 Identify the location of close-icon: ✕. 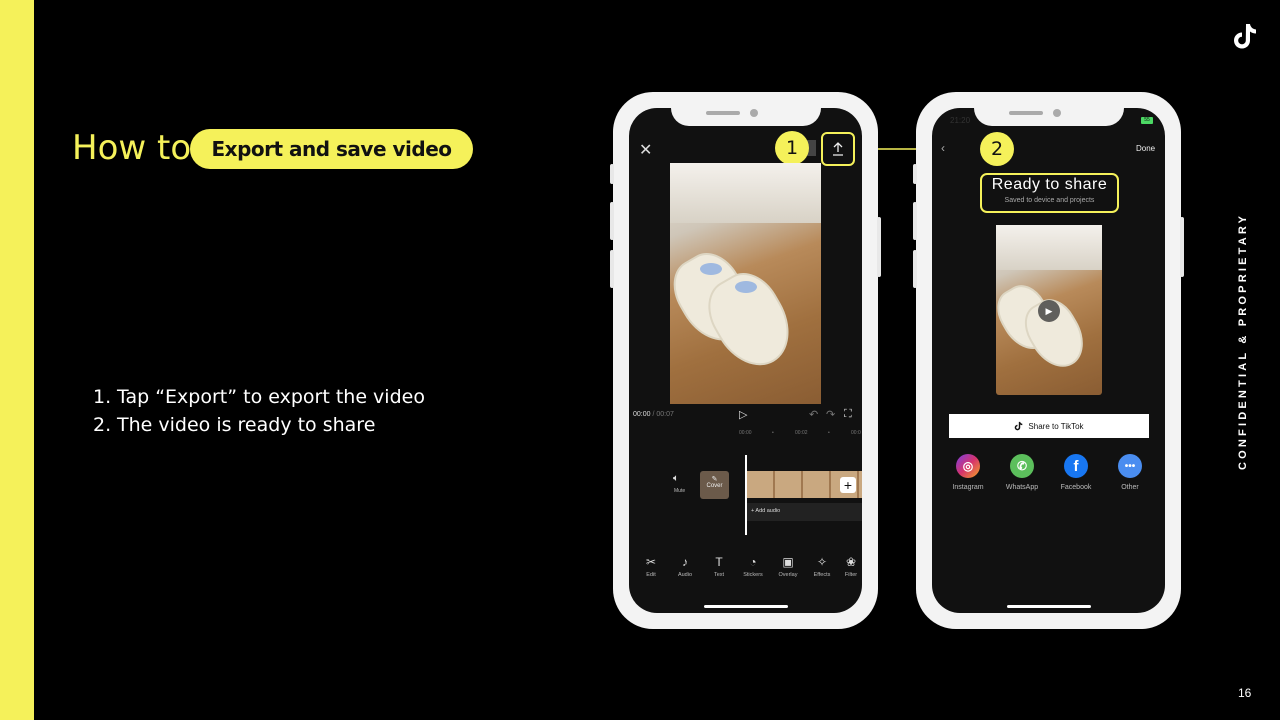
(645, 150).